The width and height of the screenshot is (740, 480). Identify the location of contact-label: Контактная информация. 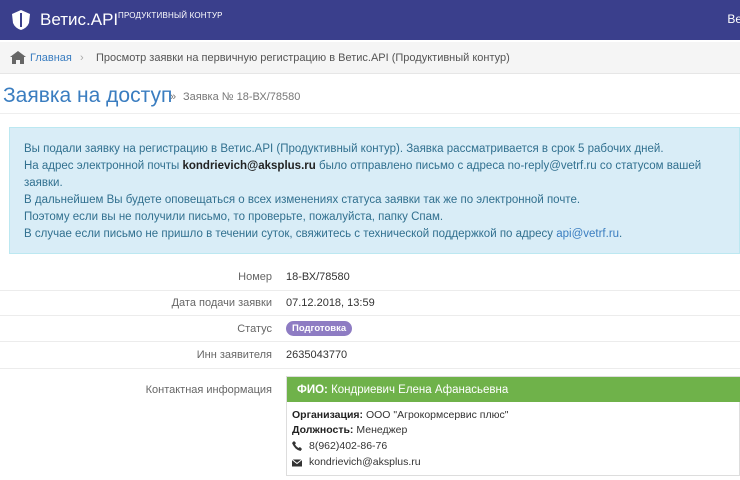
(208, 390).